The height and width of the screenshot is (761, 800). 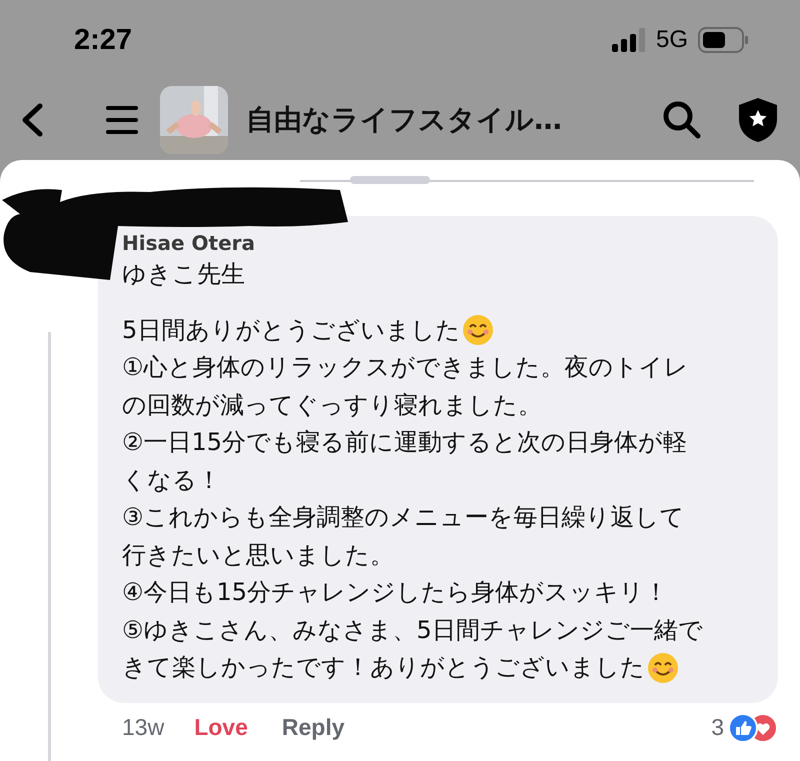 I want to click on shield-star-icon, so click(x=758, y=120).